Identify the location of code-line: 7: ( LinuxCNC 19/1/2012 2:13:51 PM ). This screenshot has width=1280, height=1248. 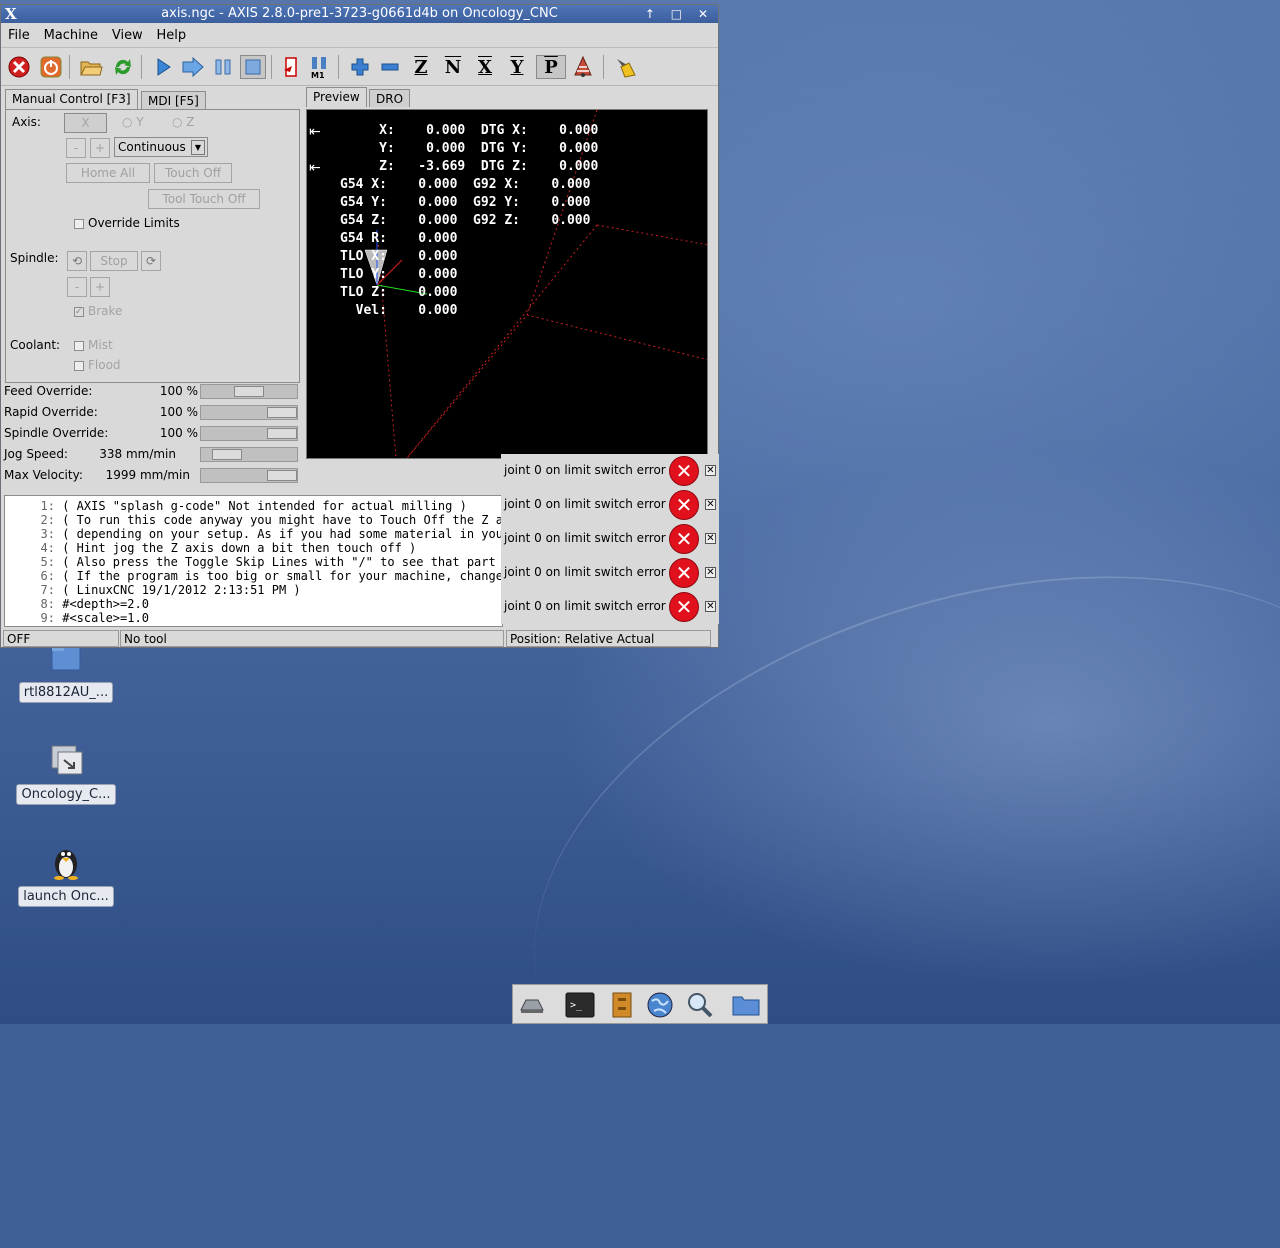
(153, 590).